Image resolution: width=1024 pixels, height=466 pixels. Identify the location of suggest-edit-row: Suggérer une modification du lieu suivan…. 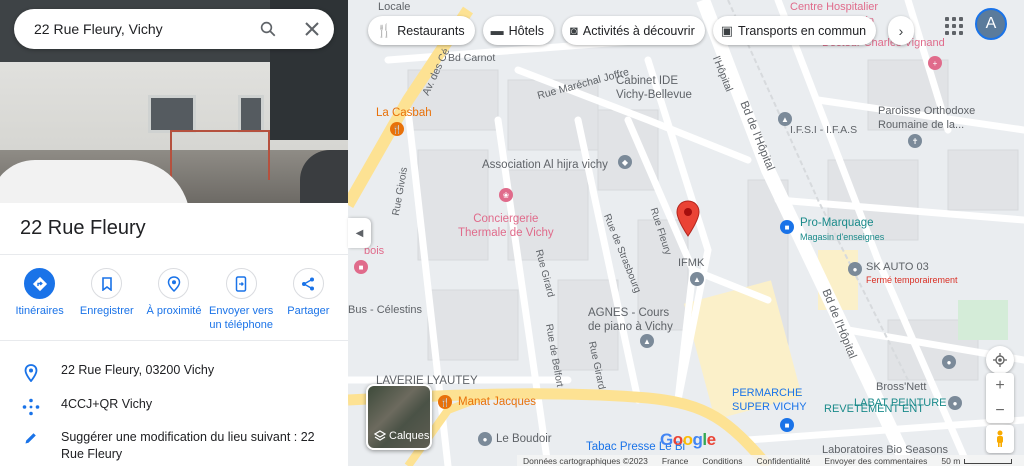
(174, 446).